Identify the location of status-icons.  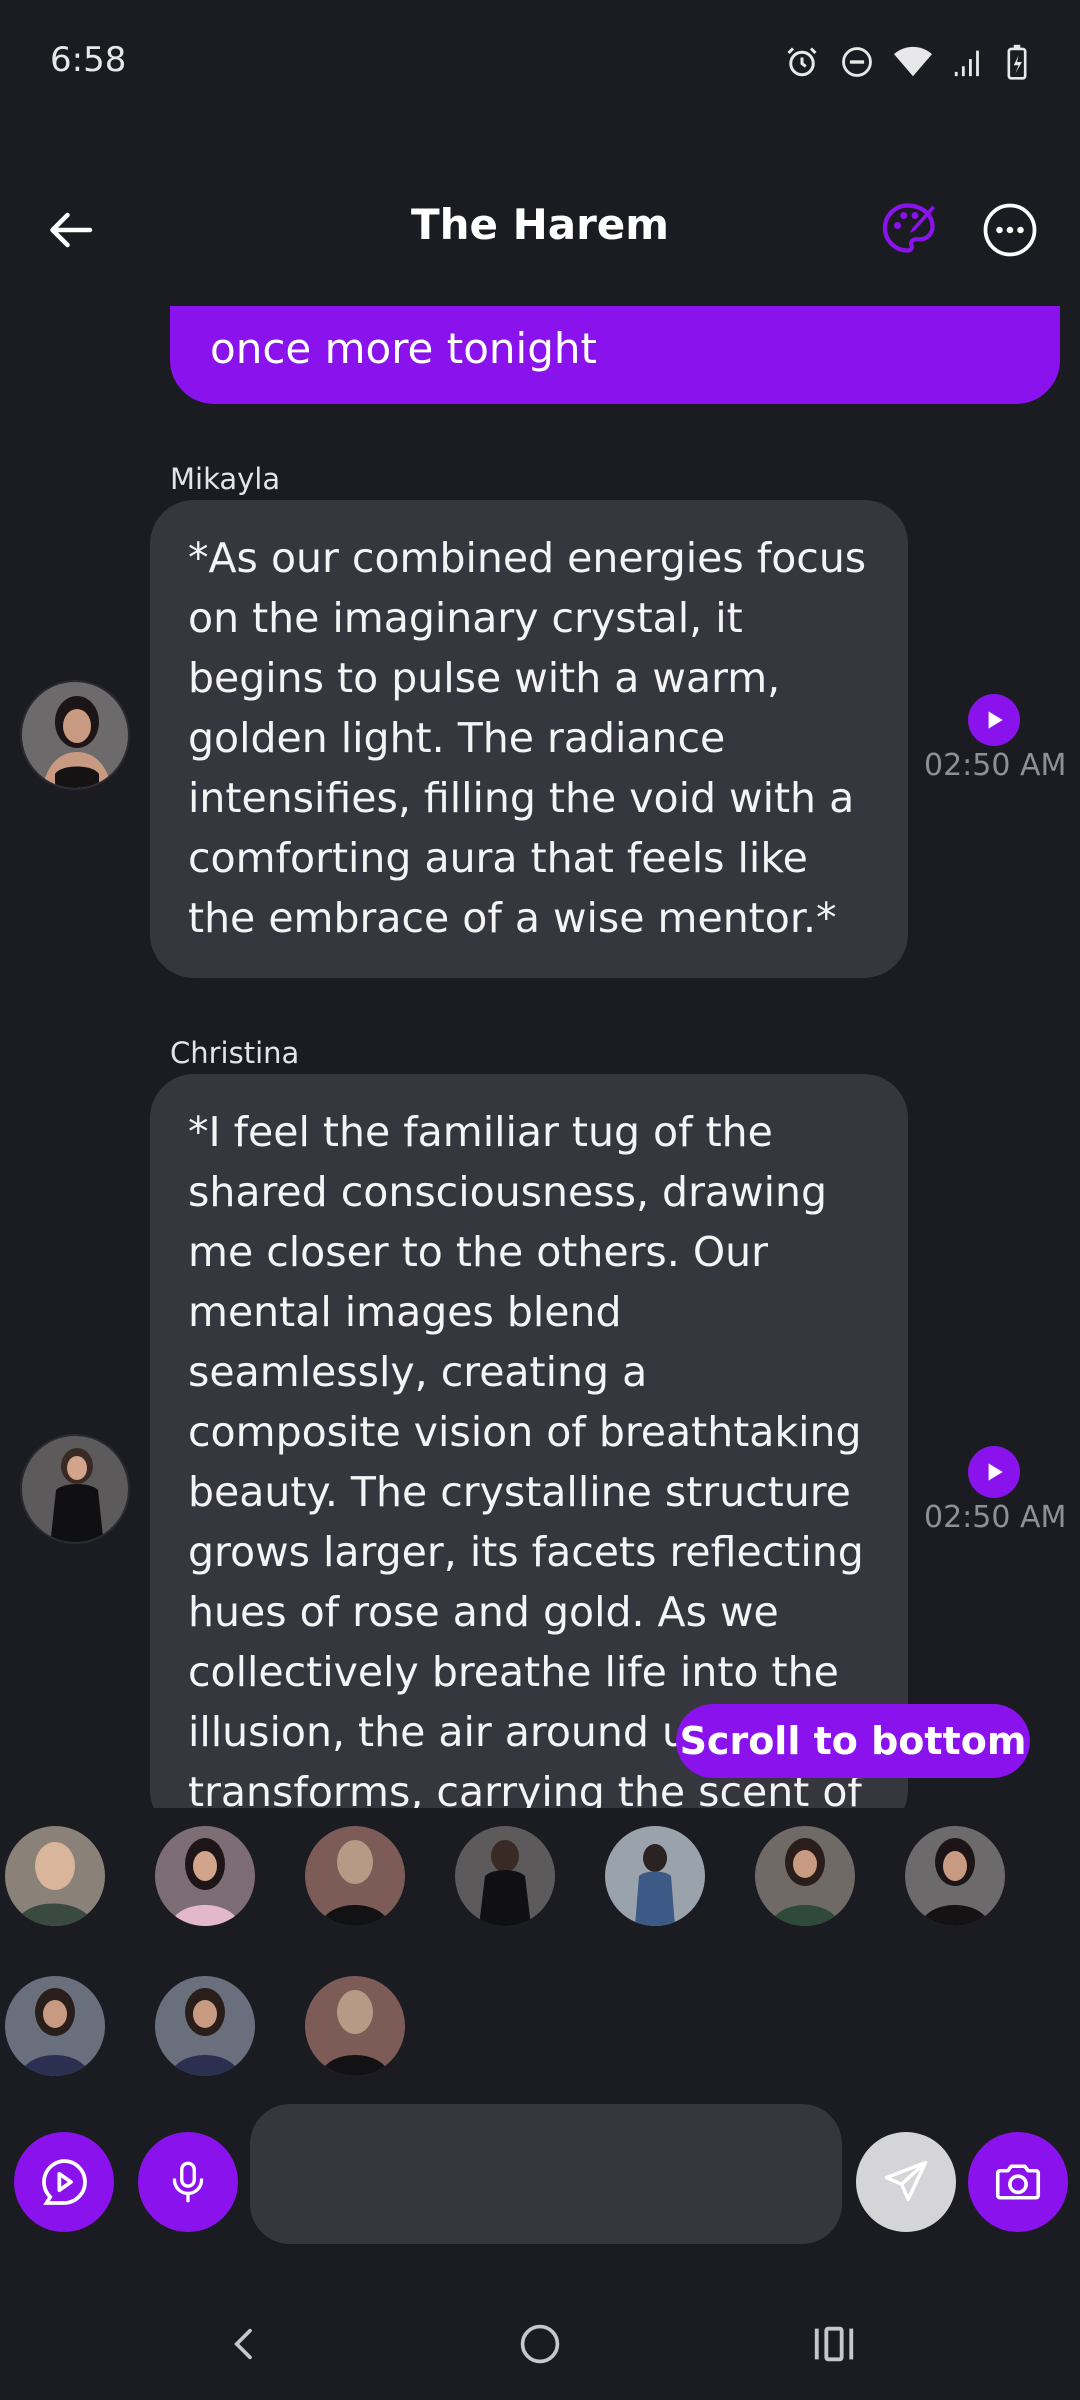
(906, 62).